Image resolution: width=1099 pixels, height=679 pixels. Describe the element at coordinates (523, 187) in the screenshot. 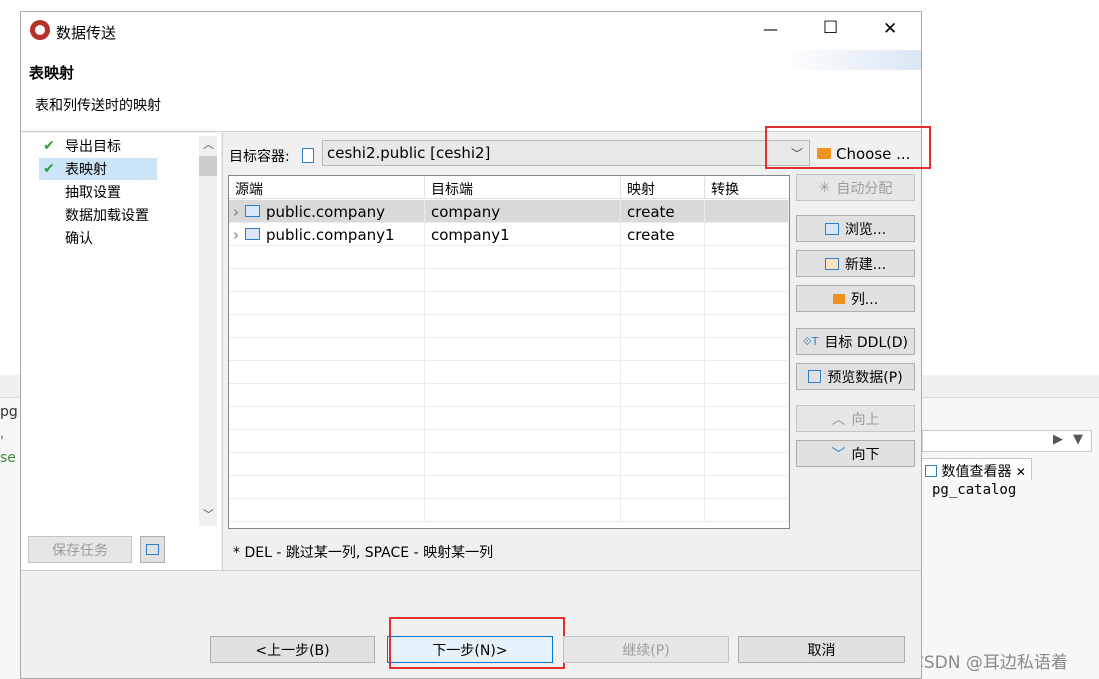

I see `column-header-target: 目标端` at that location.